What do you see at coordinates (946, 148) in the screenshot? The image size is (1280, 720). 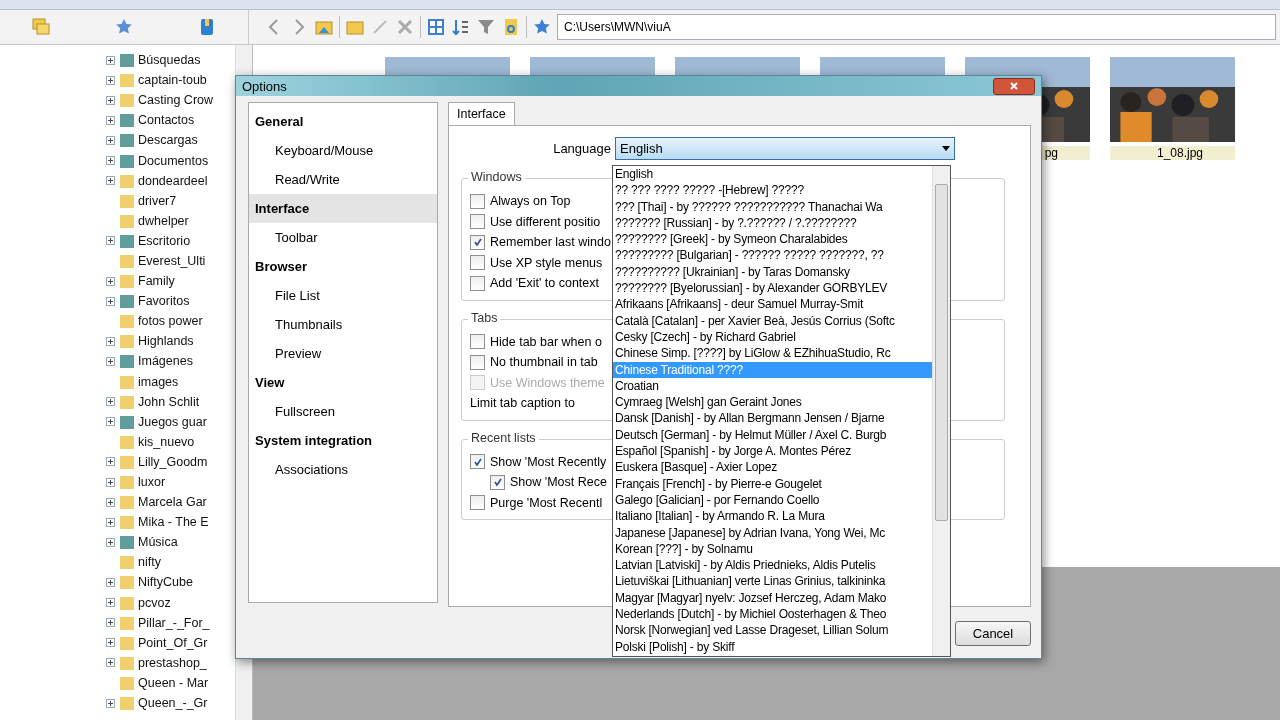 I see `caret-icon` at bounding box center [946, 148].